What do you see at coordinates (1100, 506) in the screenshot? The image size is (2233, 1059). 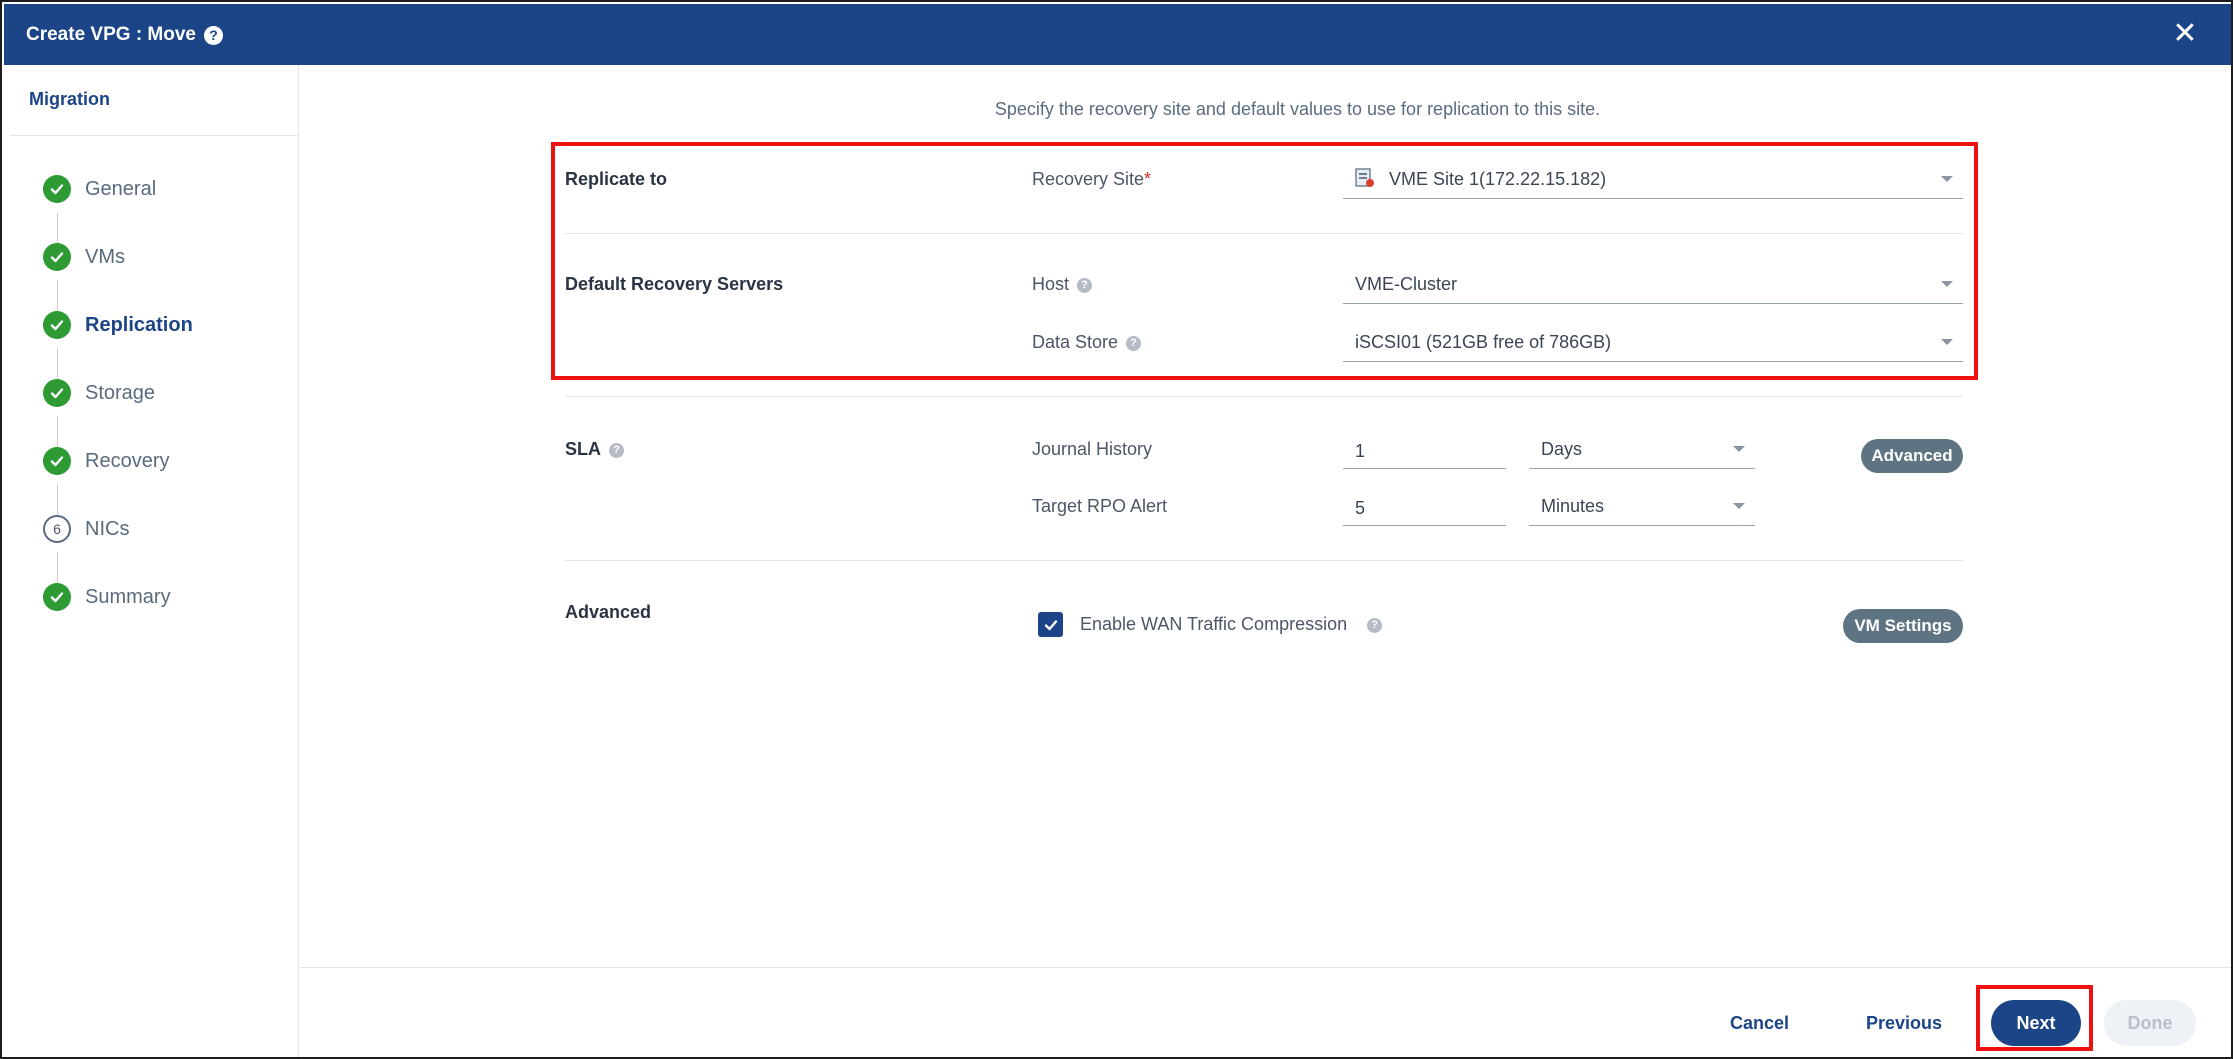 I see `target-rpo-label: Target RPO Alert` at bounding box center [1100, 506].